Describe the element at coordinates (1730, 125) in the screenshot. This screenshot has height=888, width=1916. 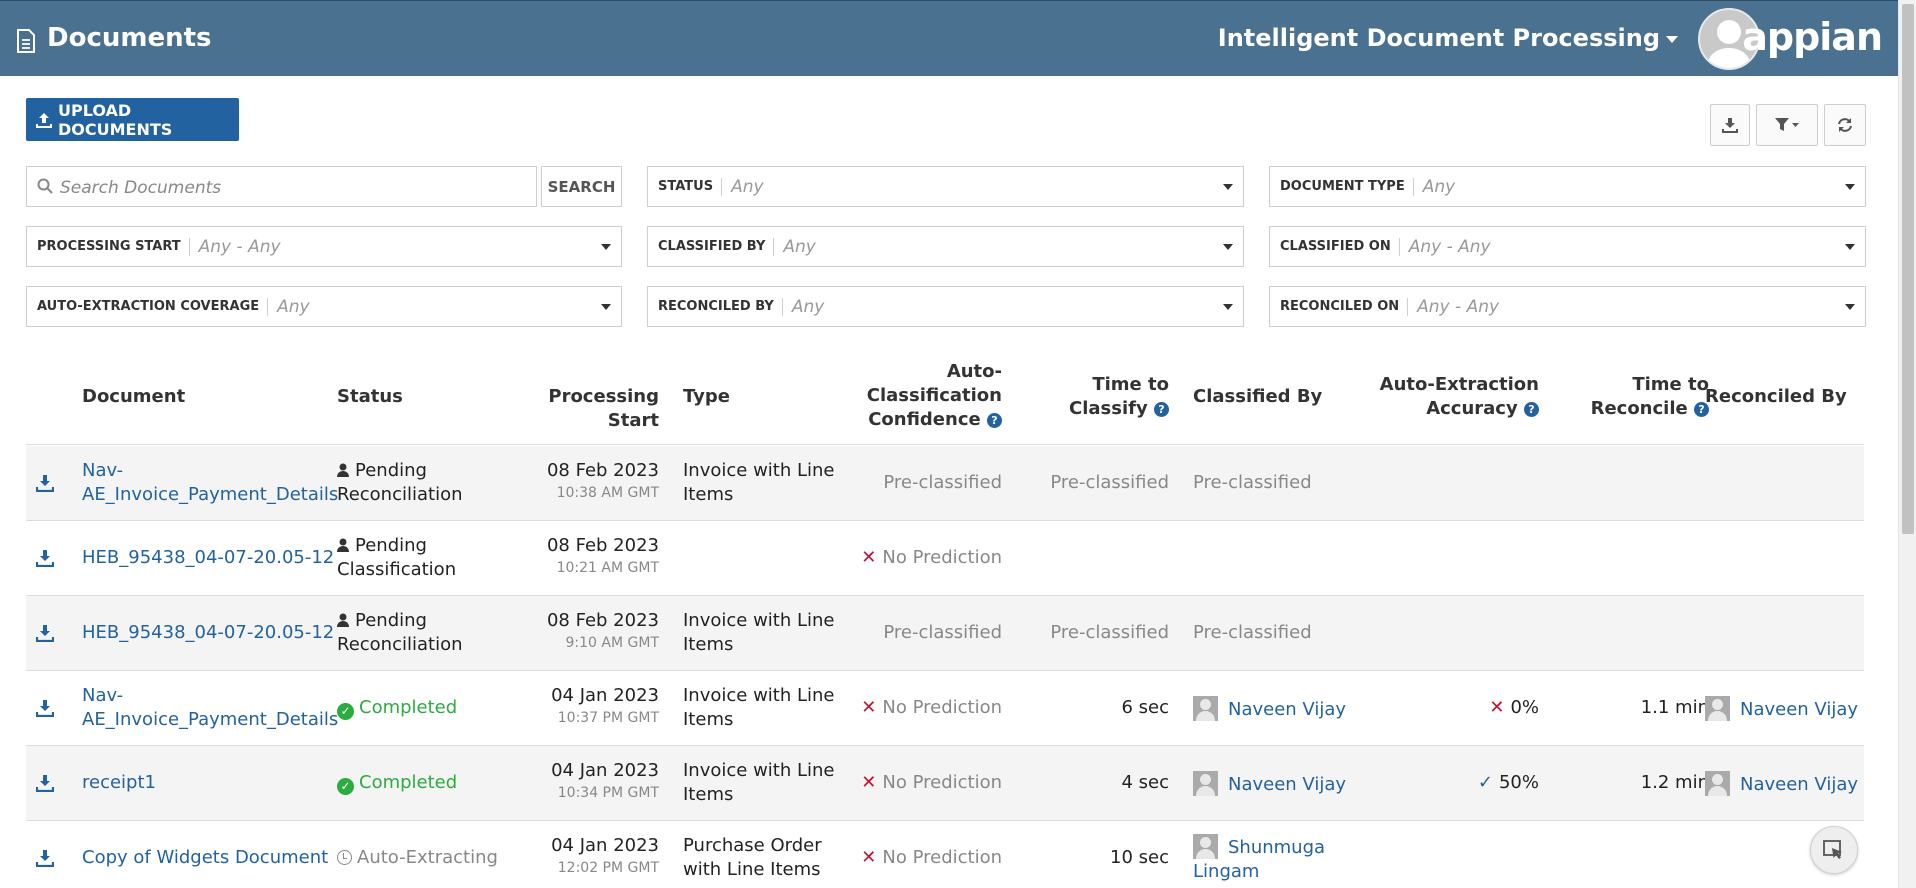
I see `export-button` at that location.